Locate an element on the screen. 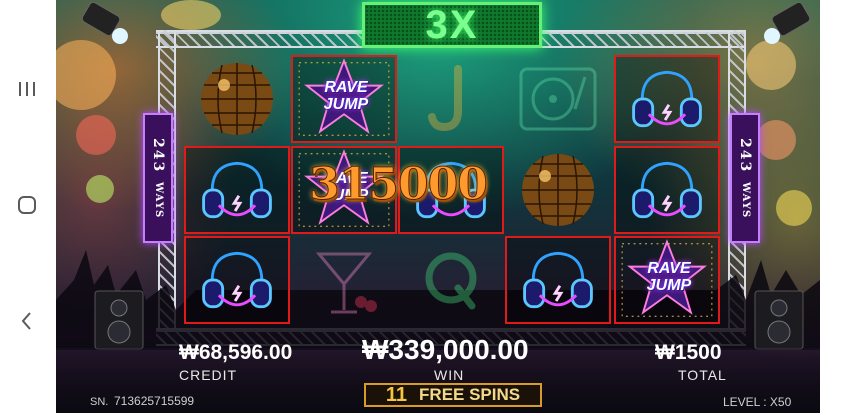 Image resolution: width=850 pixels, height=413 pixels. symbol-turntable is located at coordinates (558, 99).